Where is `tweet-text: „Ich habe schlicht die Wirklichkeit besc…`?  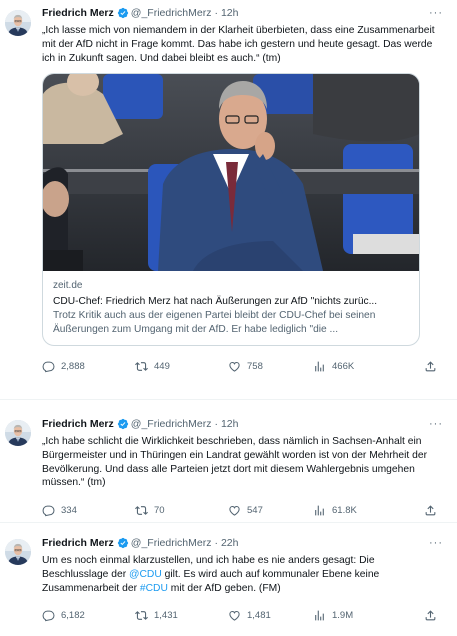
tweet-text: „Ich habe schlicht die Wirklichkeit besc… is located at coordinates (235, 462).